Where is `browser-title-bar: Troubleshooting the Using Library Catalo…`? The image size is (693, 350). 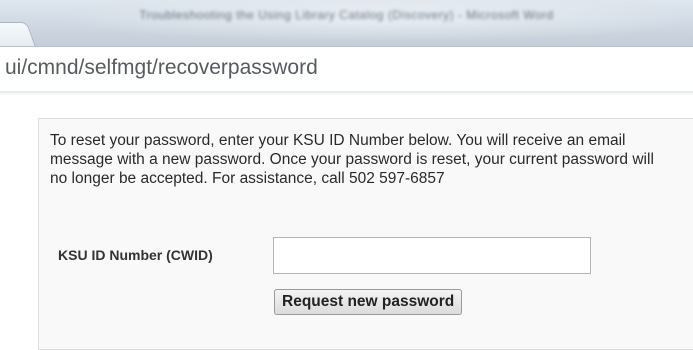
browser-title-bar: Troubleshooting the Using Library Catalo… is located at coordinates (346, 23).